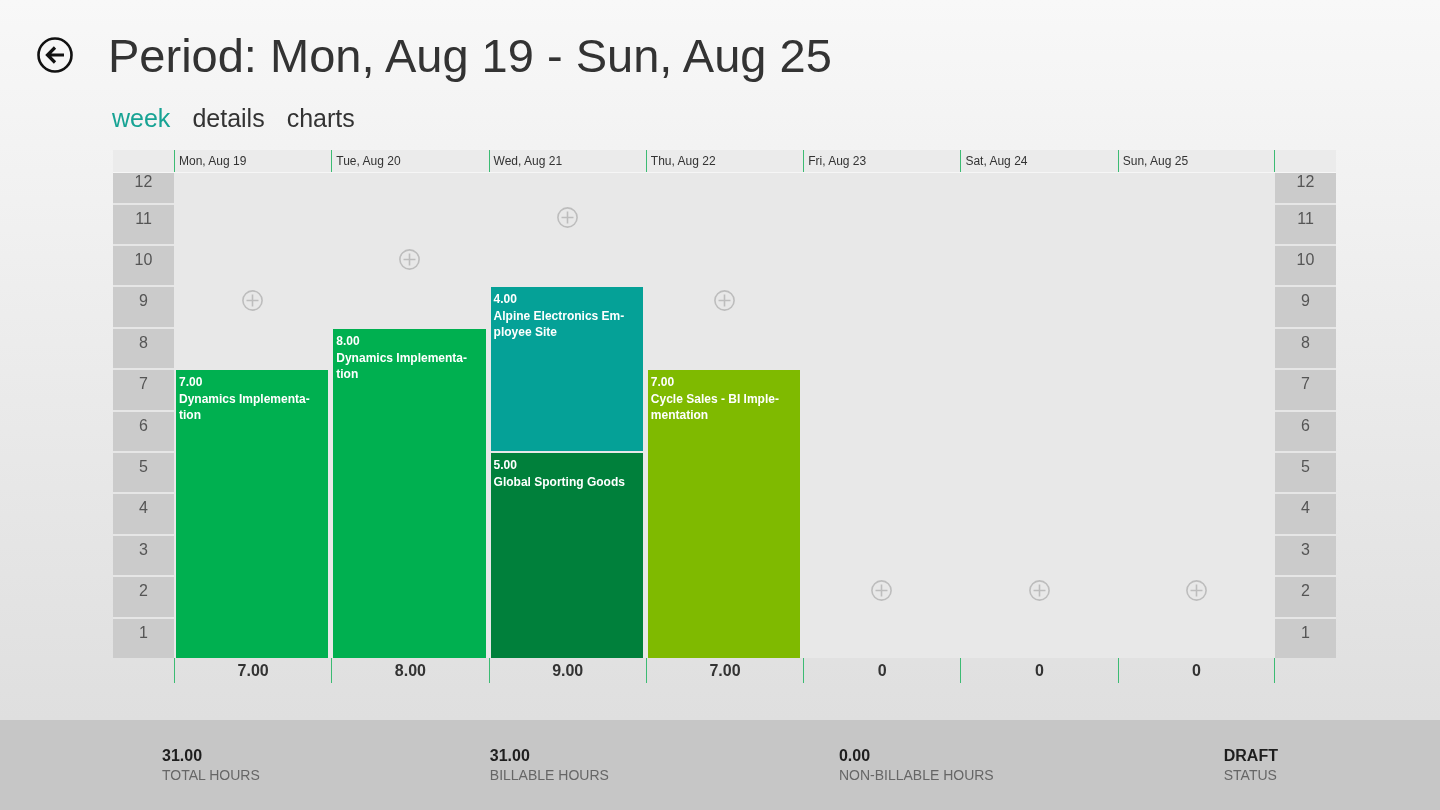 The height and width of the screenshot is (810, 1440). I want to click on entry-hours: 4.00, so click(505, 300).